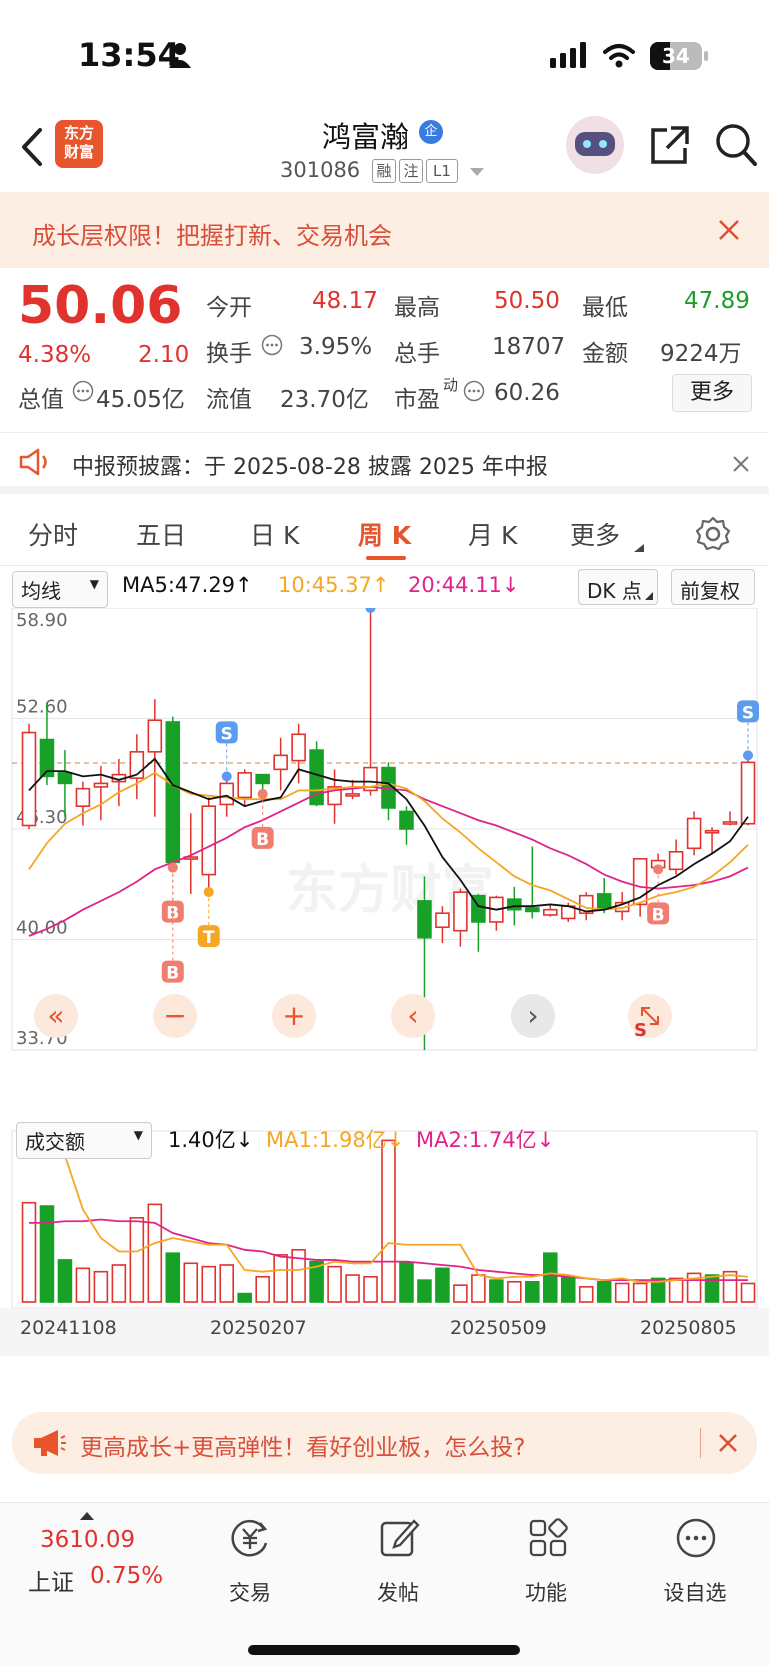 The image size is (769, 1665). I want to click on float-cap-value: 23.70亿, so click(324, 400).